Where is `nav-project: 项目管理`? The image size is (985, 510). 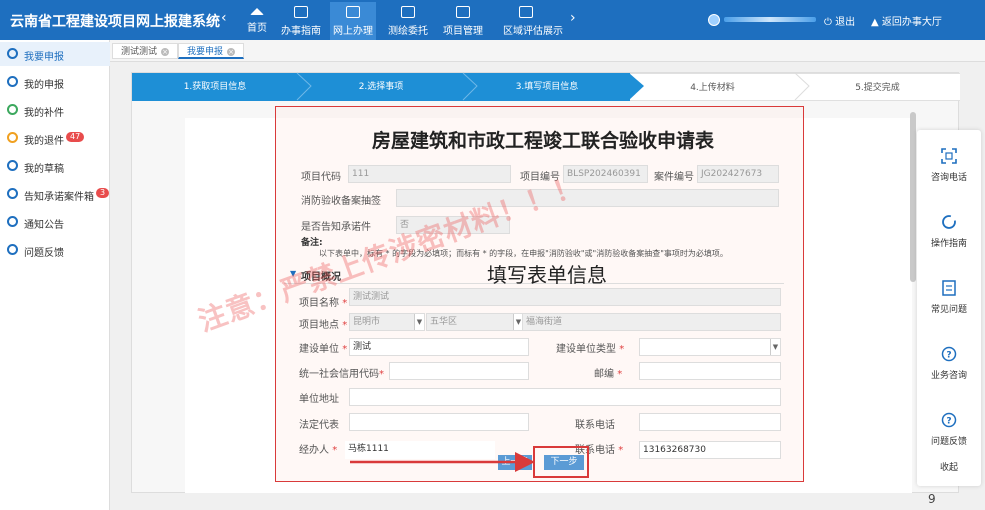
nav-project: 项目管理 is located at coordinates (463, 21).